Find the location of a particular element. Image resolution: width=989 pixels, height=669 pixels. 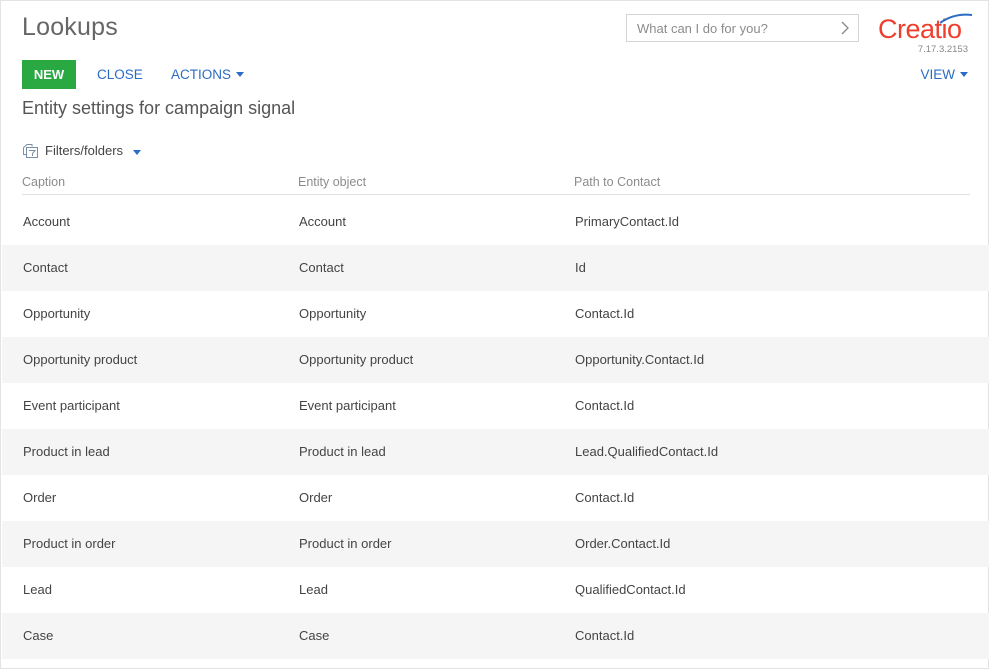

column-header-caption: Caption is located at coordinates (43, 182).